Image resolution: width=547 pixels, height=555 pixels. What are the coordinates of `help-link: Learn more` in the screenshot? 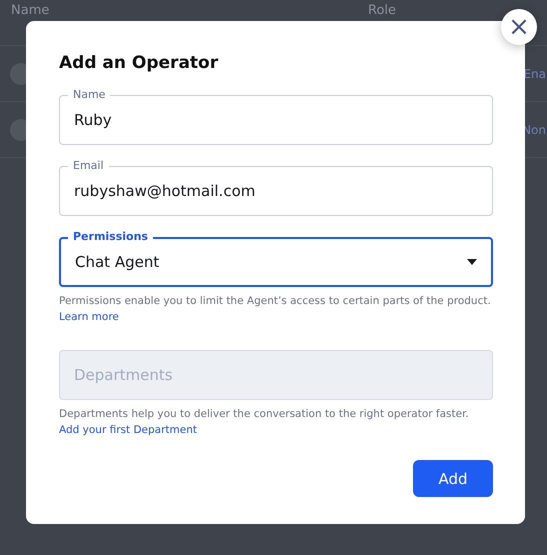 It's located at (89, 317).